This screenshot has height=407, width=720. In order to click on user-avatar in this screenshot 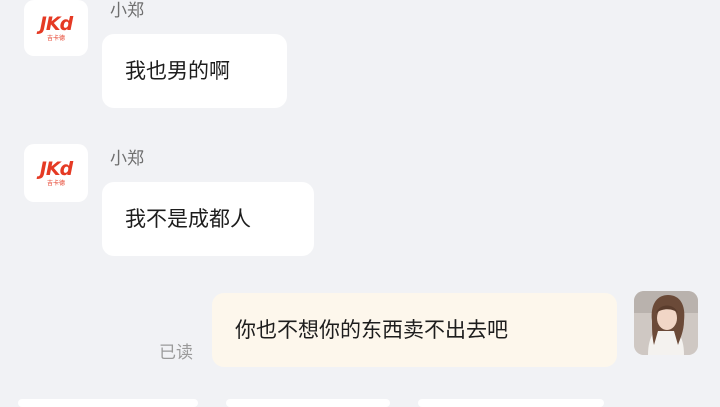, I will do `click(666, 323)`.